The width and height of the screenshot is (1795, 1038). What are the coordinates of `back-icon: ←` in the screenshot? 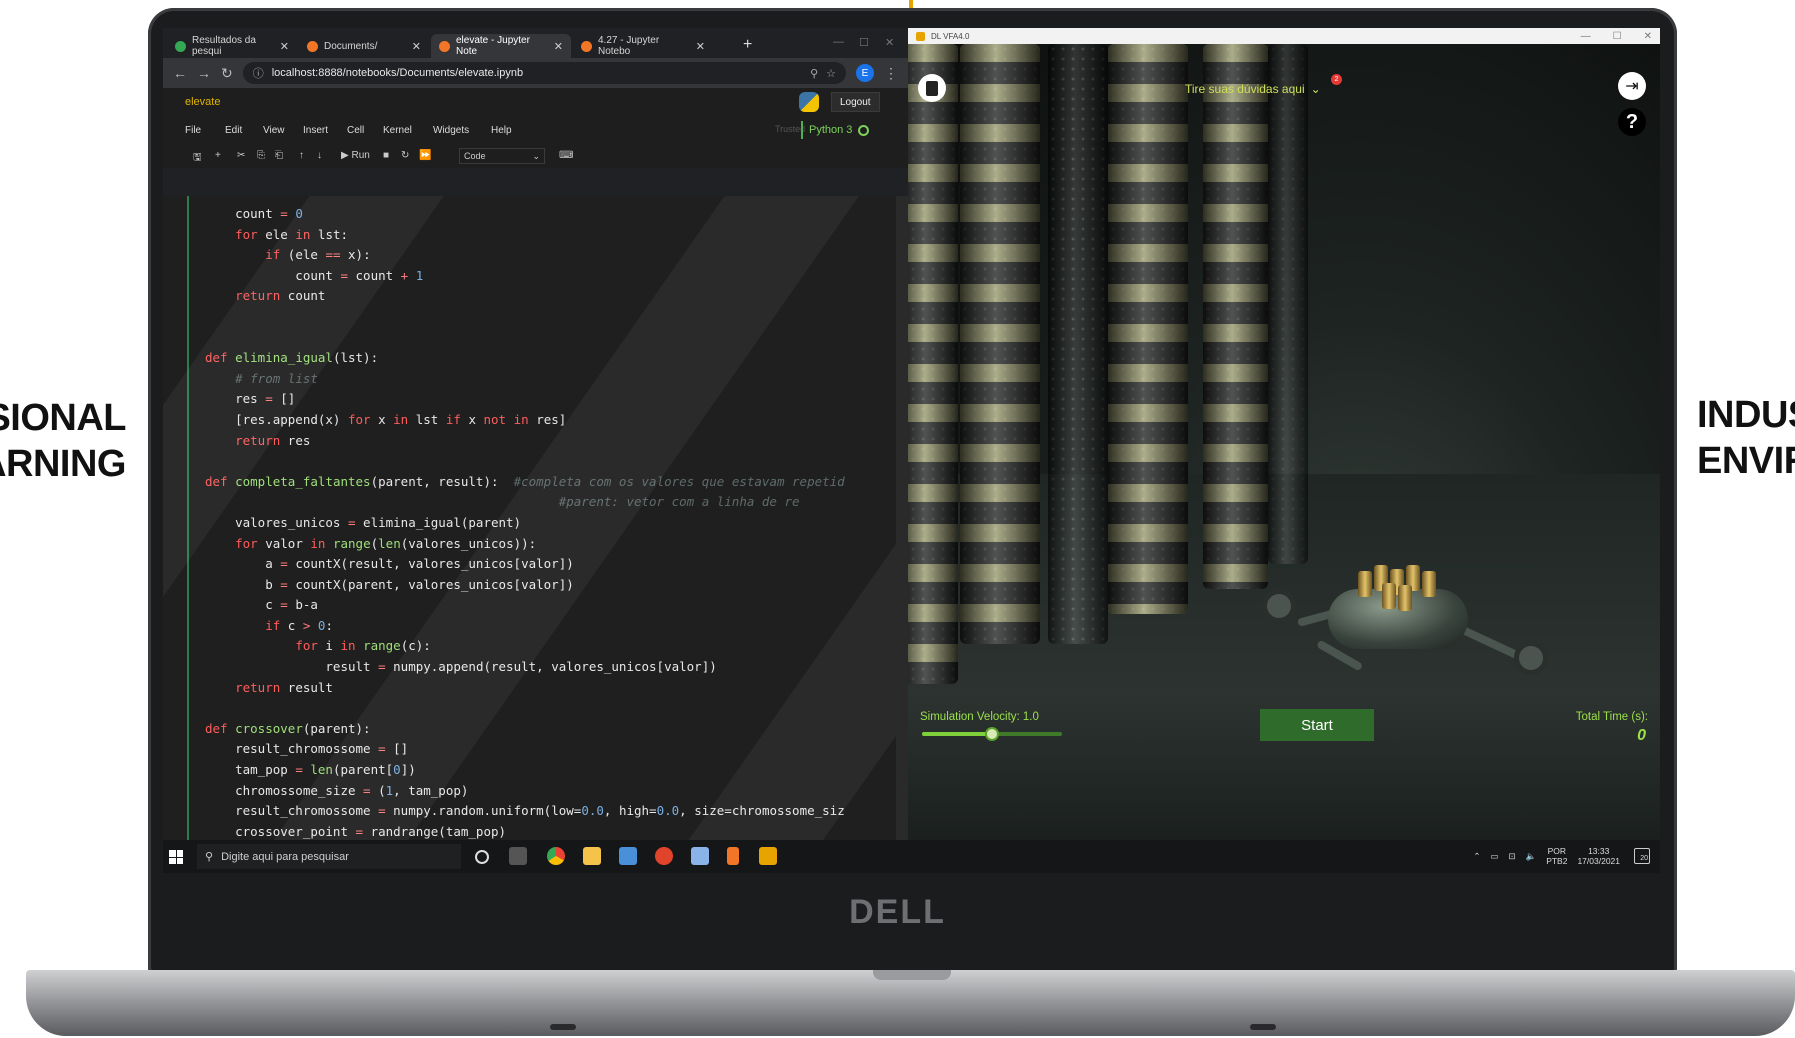 It's located at (180, 73).